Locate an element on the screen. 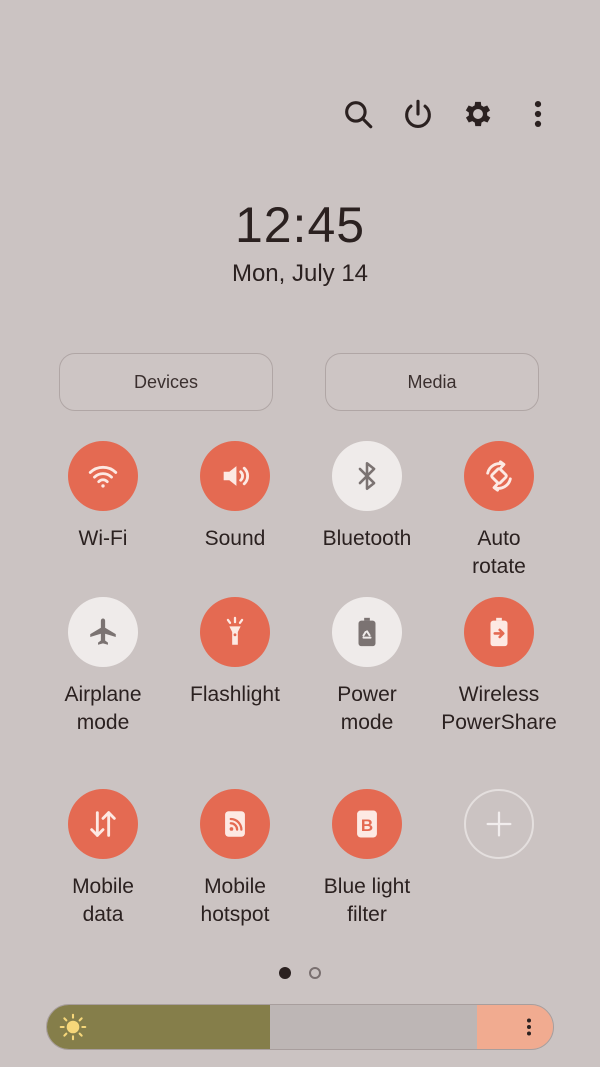  tile-power-mode-toggle is located at coordinates (367, 632).